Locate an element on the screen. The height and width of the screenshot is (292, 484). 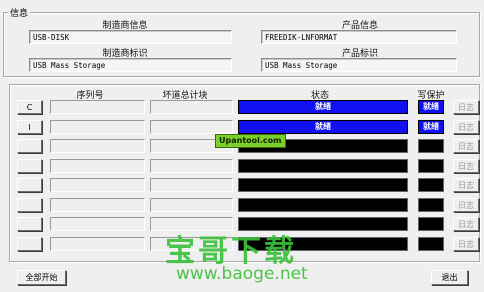
manufacturer-info-field: USB-DISK is located at coordinates (130, 37).